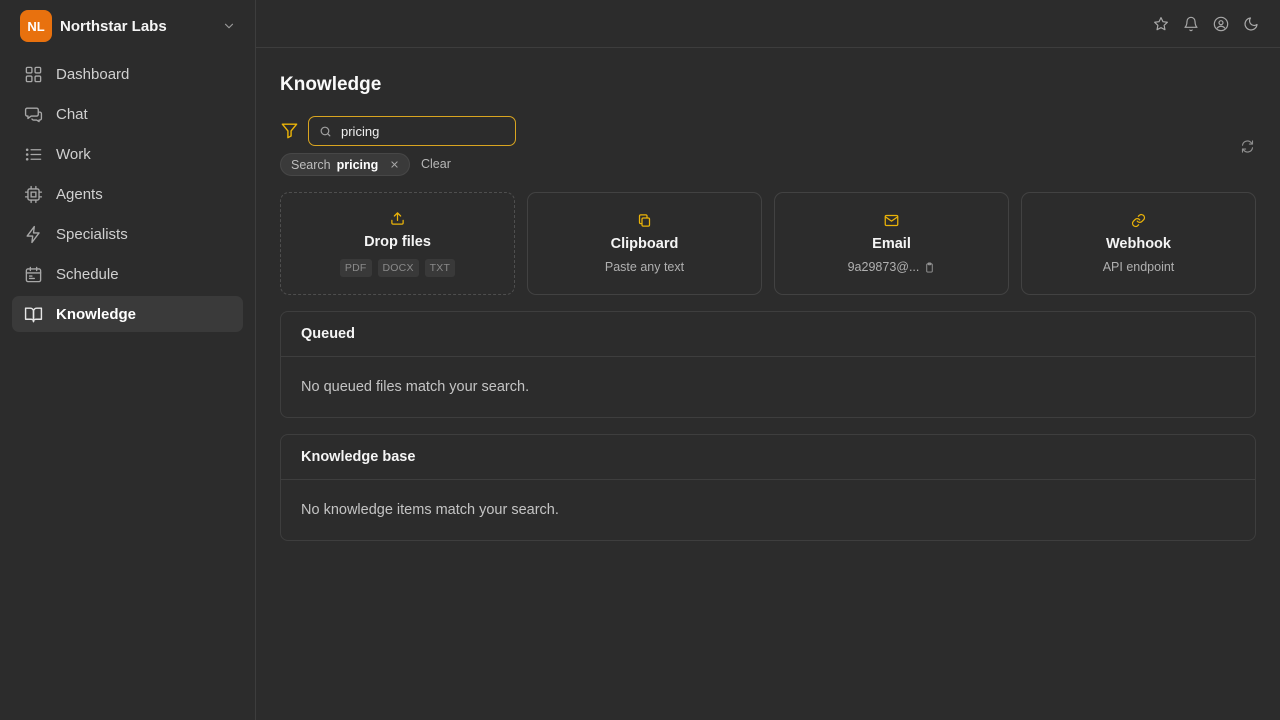  What do you see at coordinates (311, 164) in the screenshot?
I see `chip-label: Search` at bounding box center [311, 164].